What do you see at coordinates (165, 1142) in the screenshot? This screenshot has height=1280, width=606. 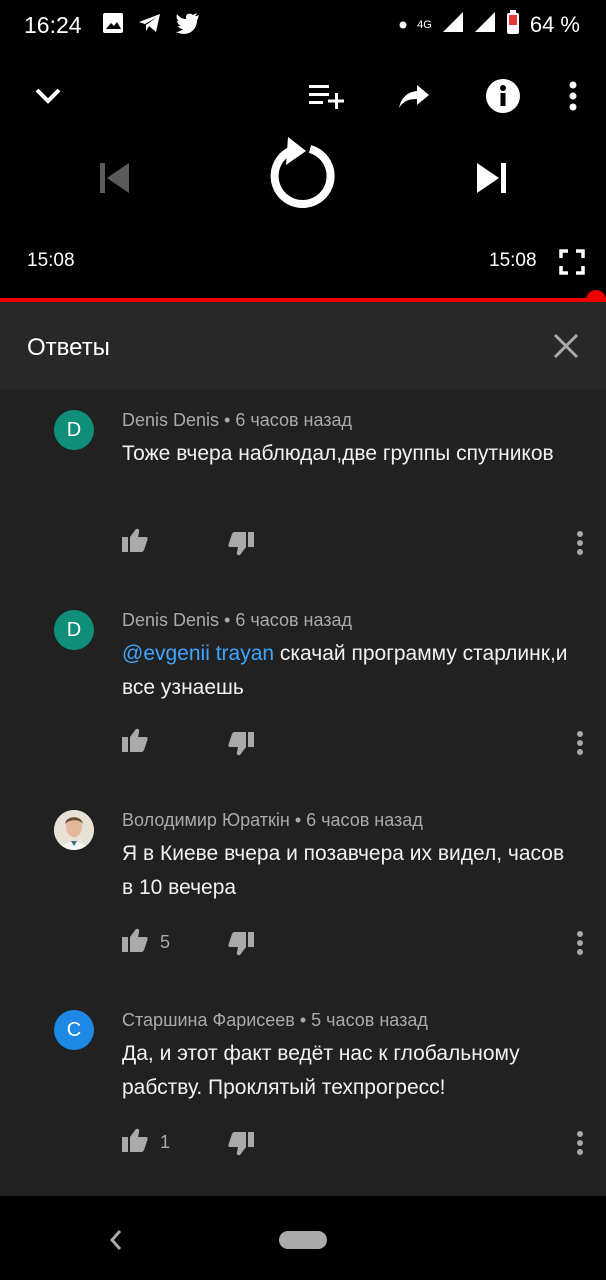 I see `like-count: 1` at bounding box center [165, 1142].